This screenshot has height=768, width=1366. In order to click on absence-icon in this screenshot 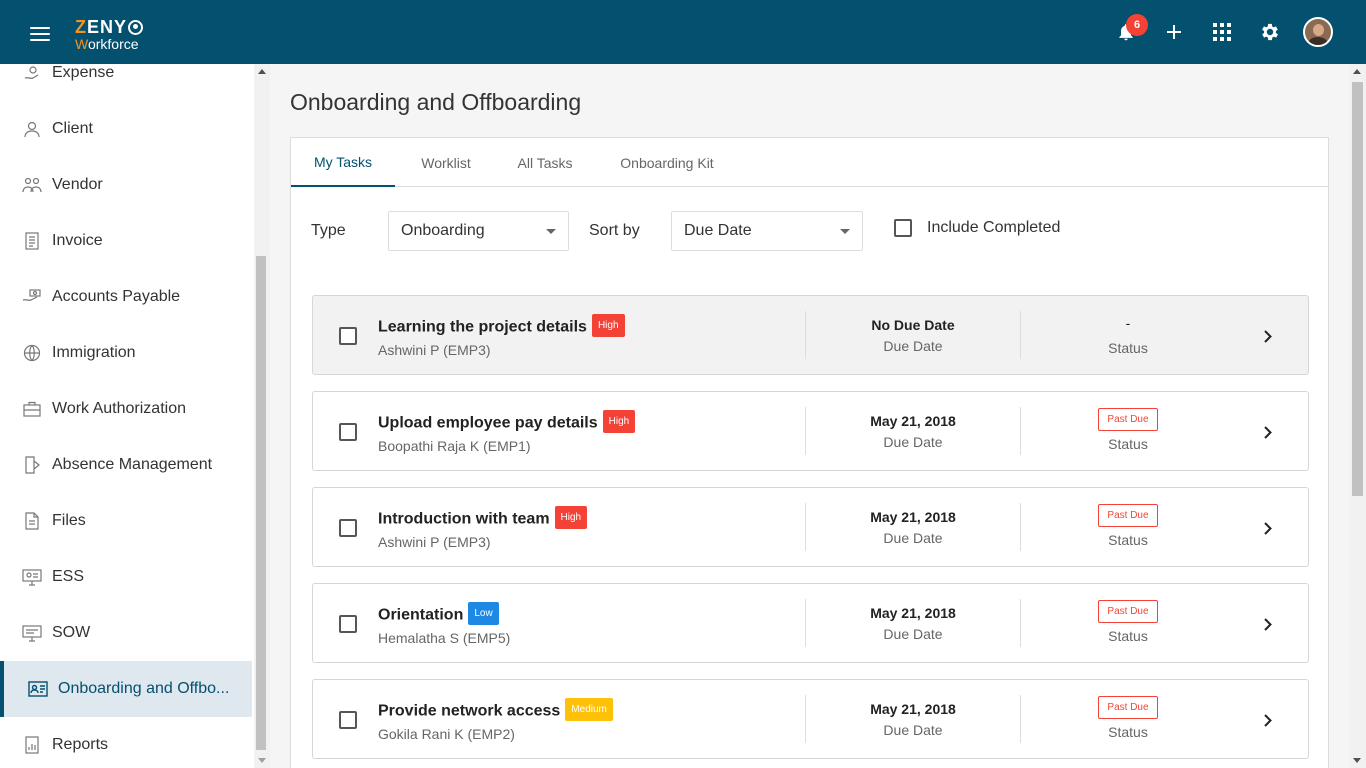, I will do `click(32, 465)`.